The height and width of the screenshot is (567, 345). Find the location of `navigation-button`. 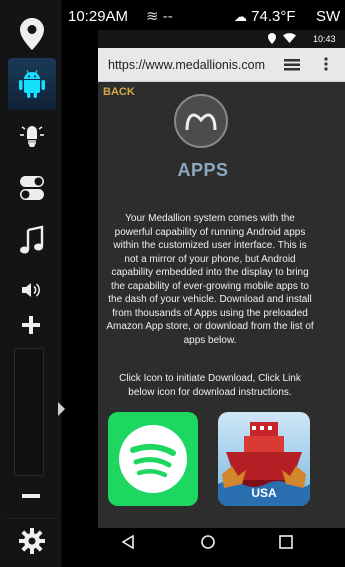

navigation-button is located at coordinates (32, 34).